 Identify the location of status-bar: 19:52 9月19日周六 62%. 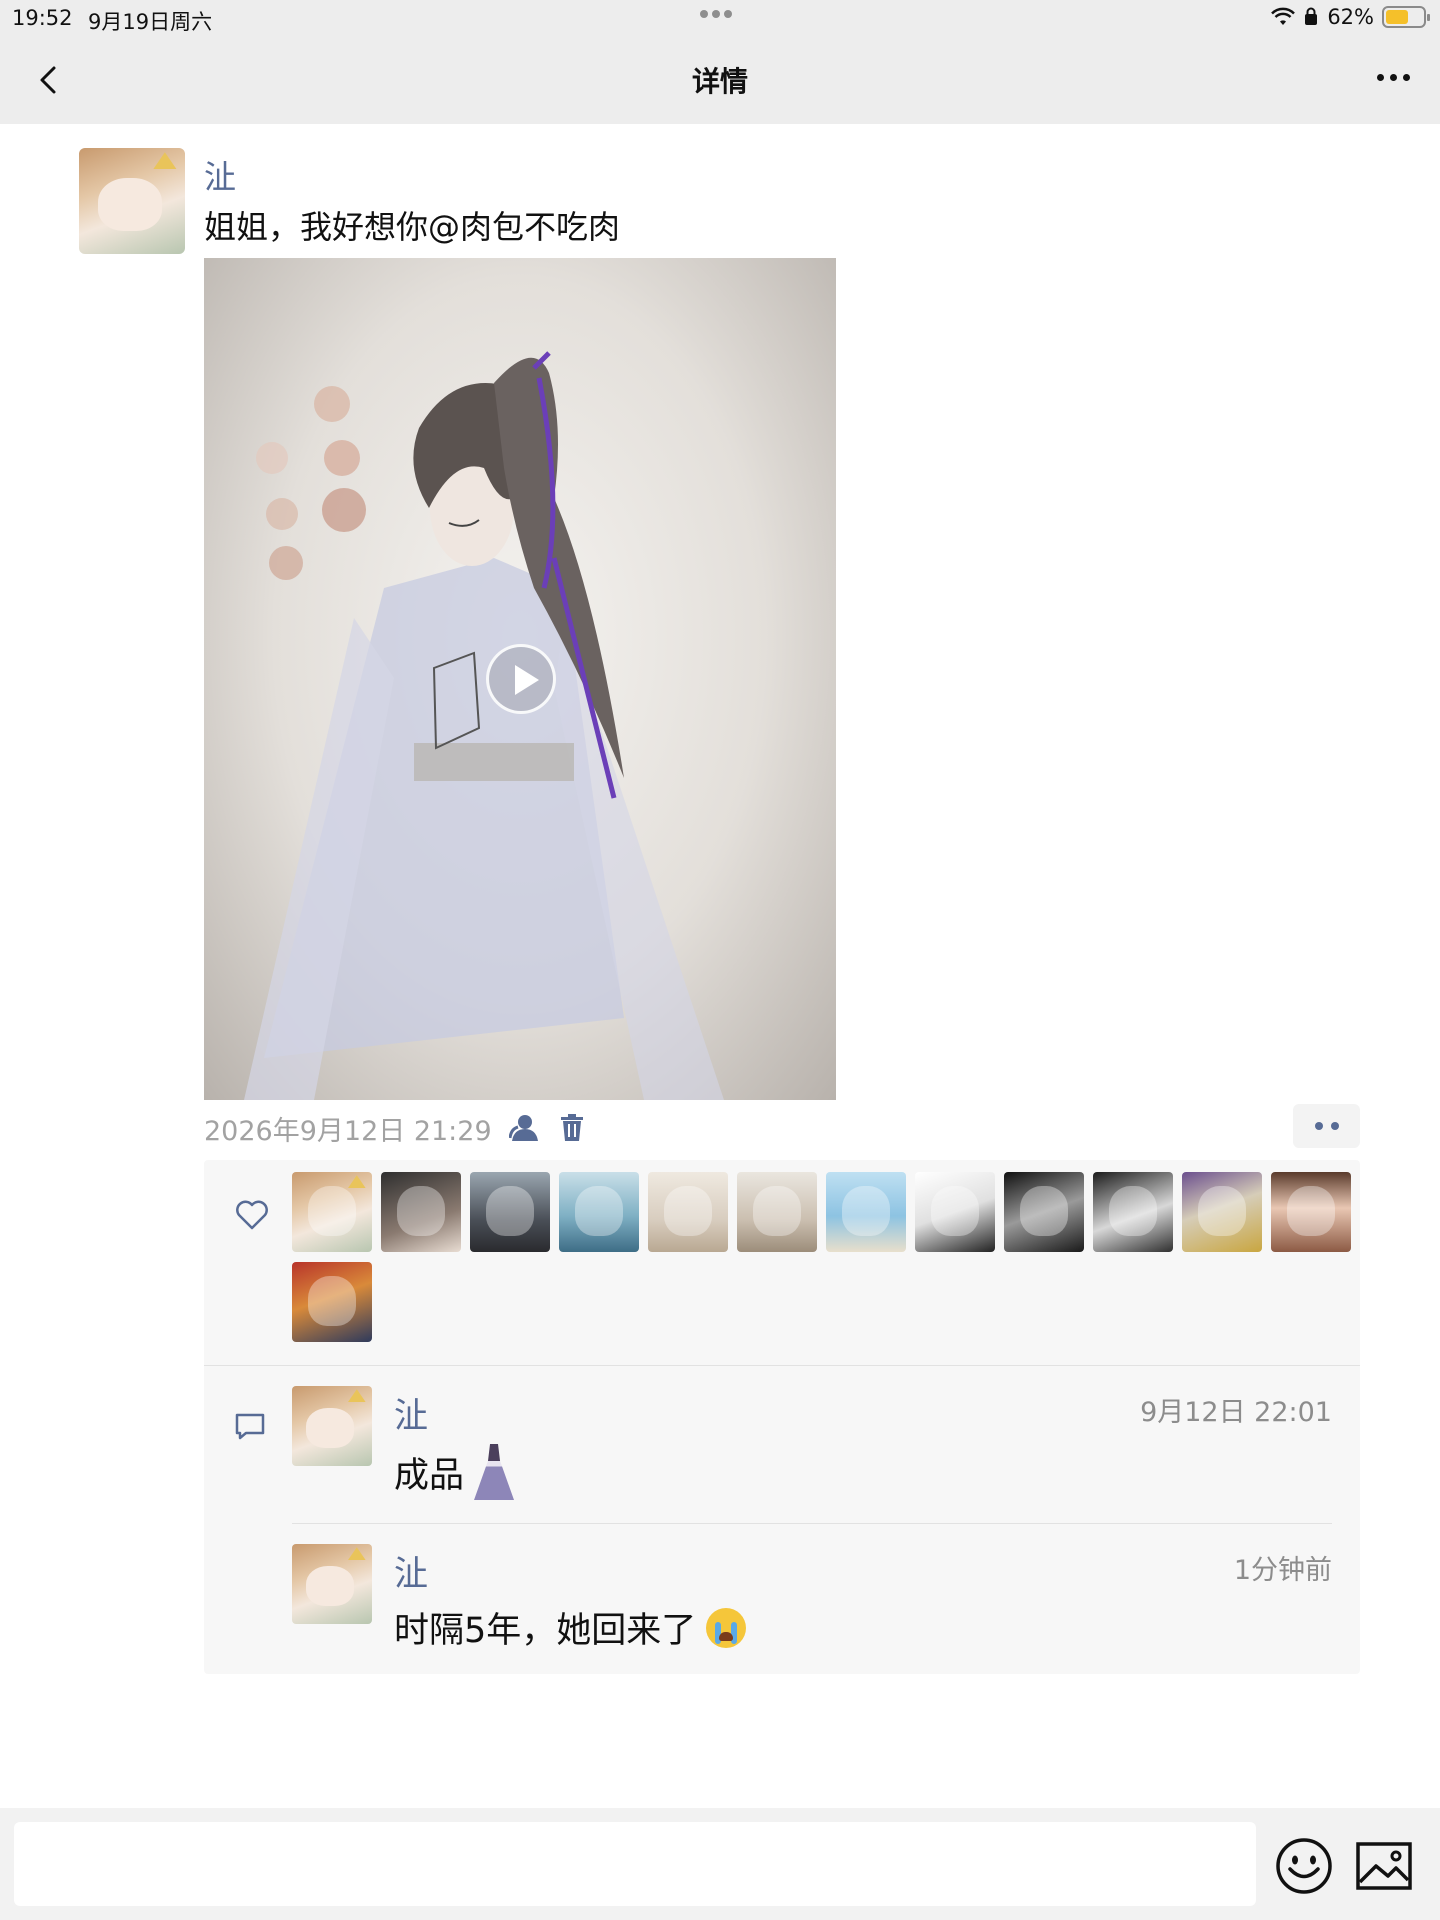
(720, 18).